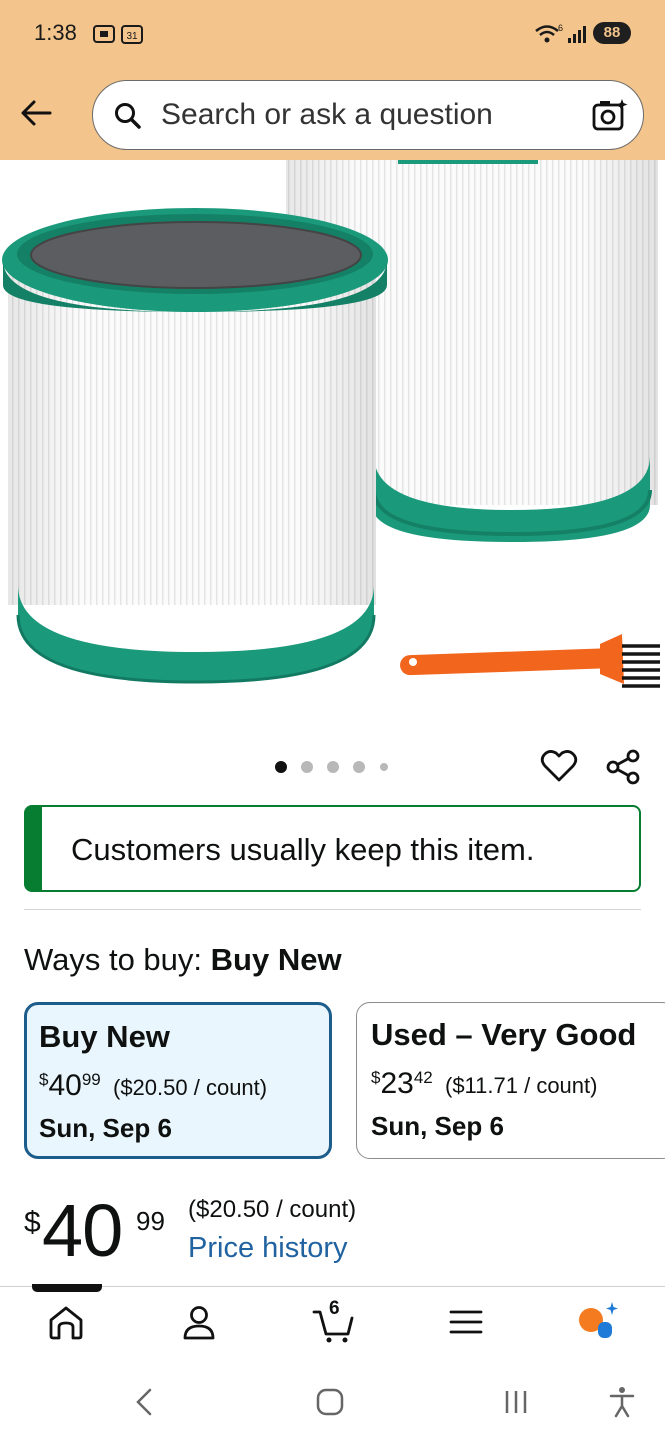  Describe the element at coordinates (623, 767) in the screenshot. I see `share-icon` at that location.